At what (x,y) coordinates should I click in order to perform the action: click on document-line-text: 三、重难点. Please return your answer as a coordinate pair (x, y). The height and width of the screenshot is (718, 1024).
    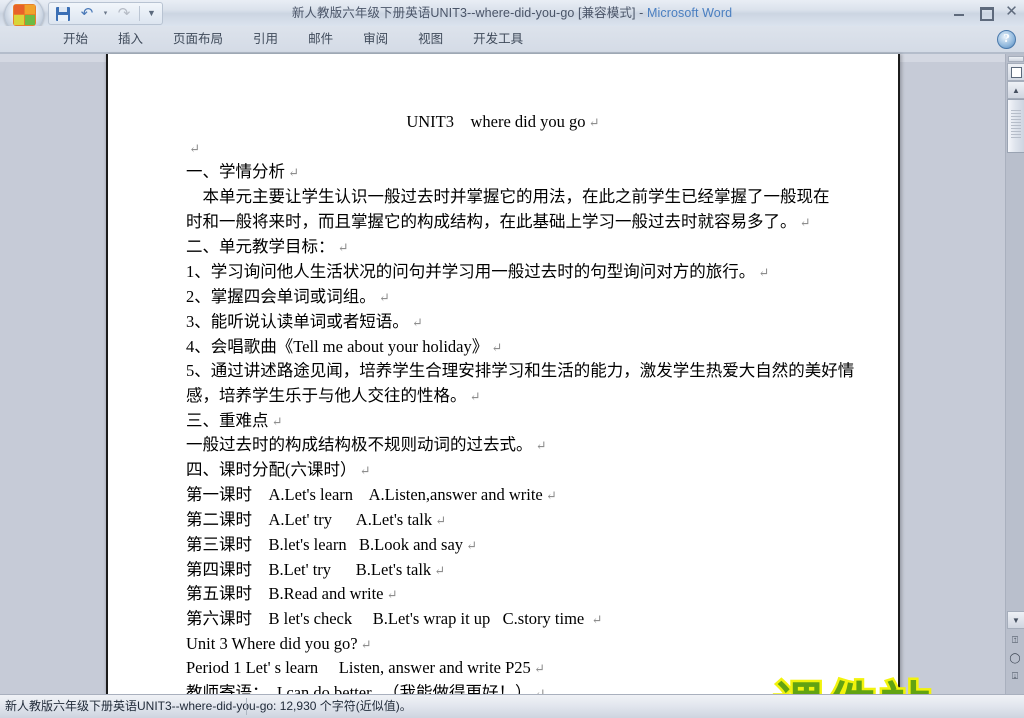
    Looking at the image, I should click on (227, 420).